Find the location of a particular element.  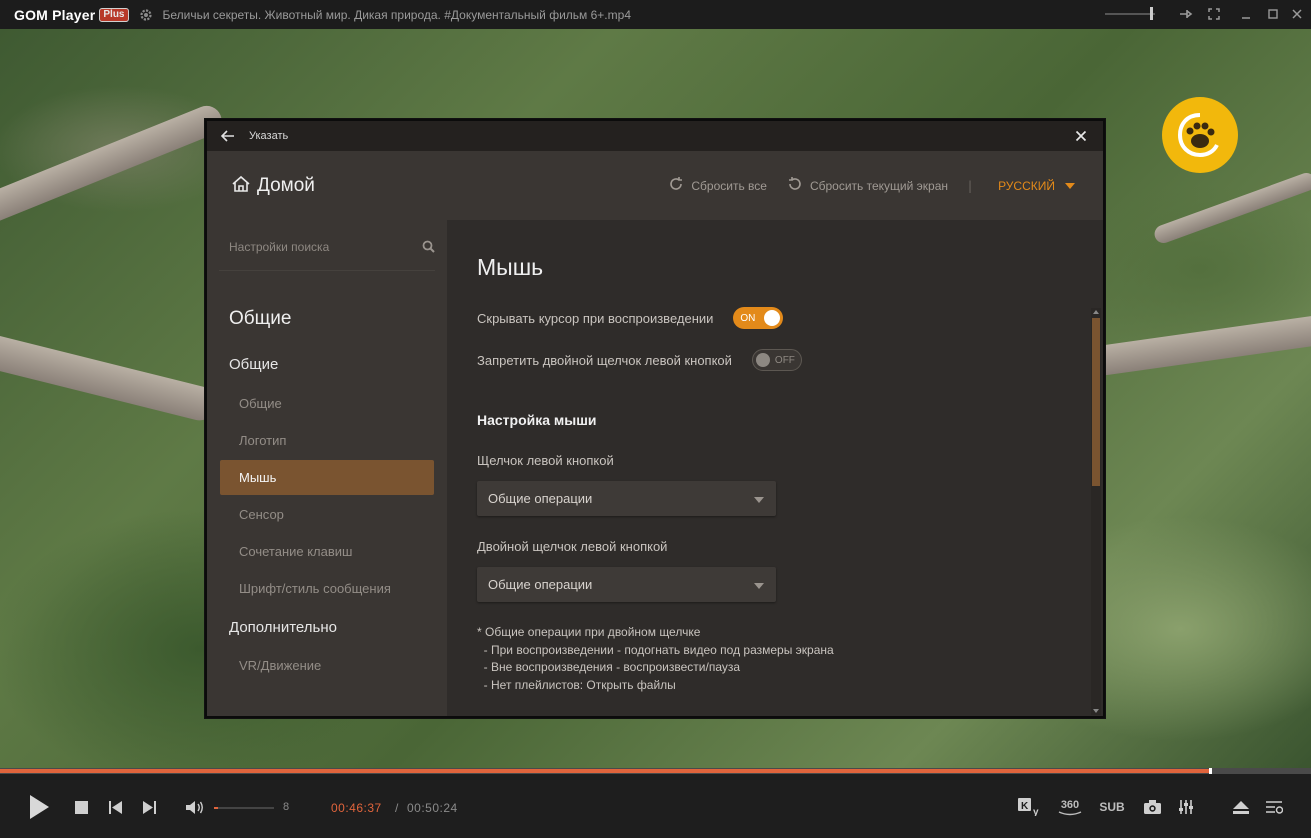

sidebar-item-hotkeys: Сочетание клавиш is located at coordinates (327, 551).